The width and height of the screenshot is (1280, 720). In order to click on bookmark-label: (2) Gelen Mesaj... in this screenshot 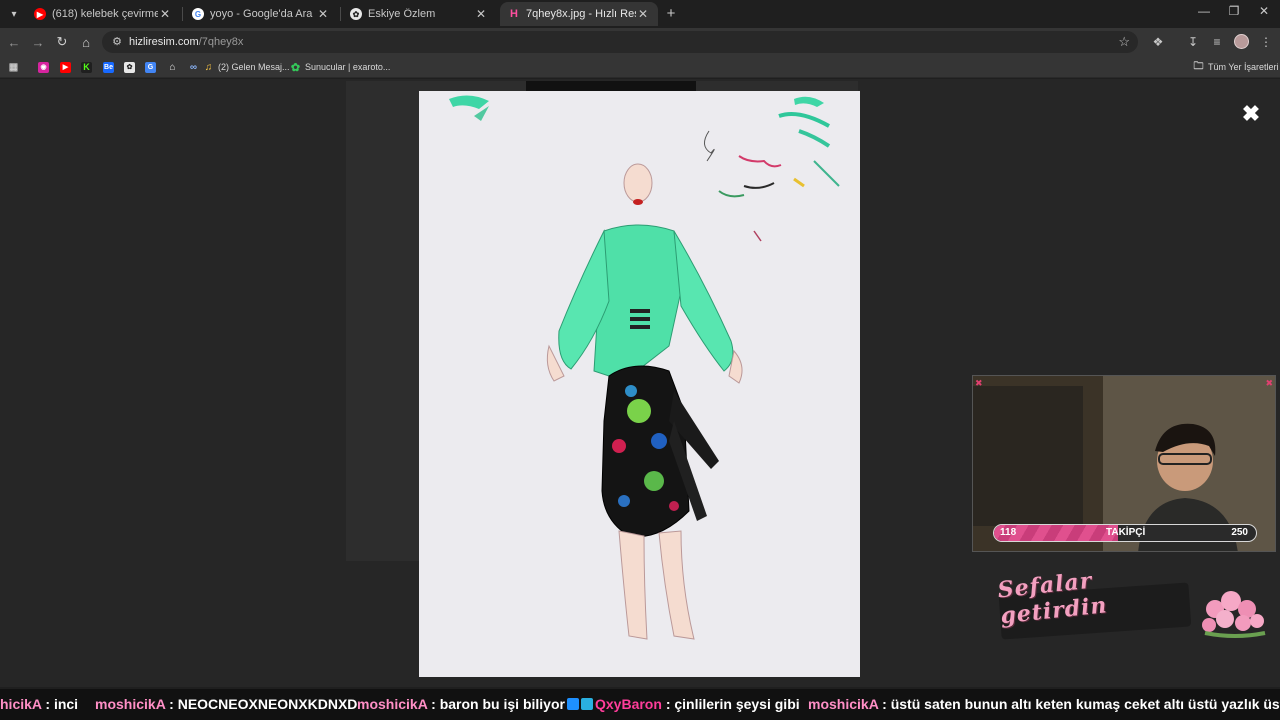, I will do `click(254, 67)`.